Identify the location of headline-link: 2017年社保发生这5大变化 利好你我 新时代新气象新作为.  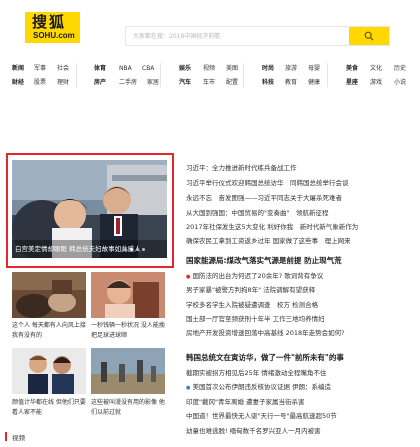
(272, 227).